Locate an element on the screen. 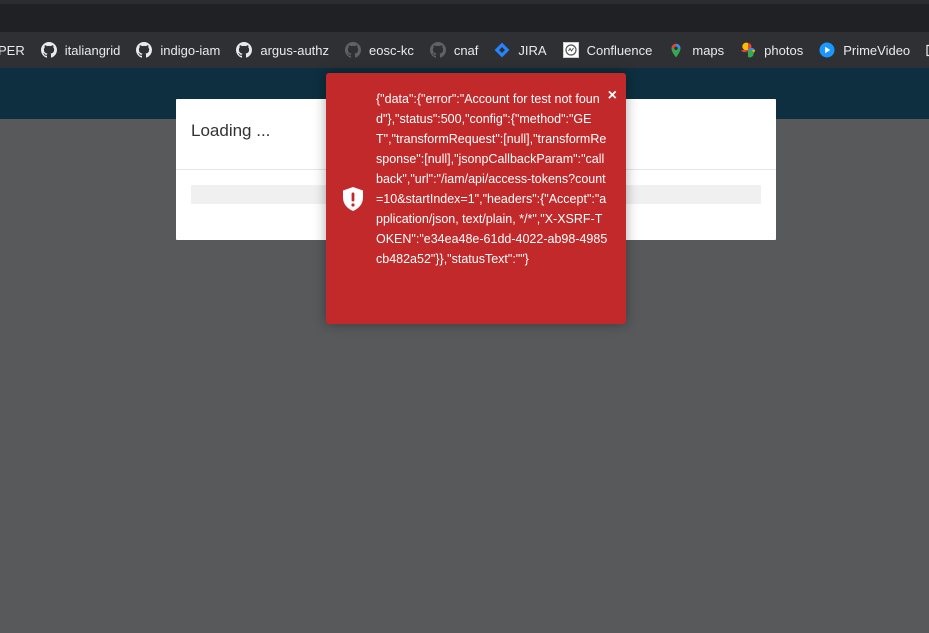  close-icon: × is located at coordinates (612, 96).